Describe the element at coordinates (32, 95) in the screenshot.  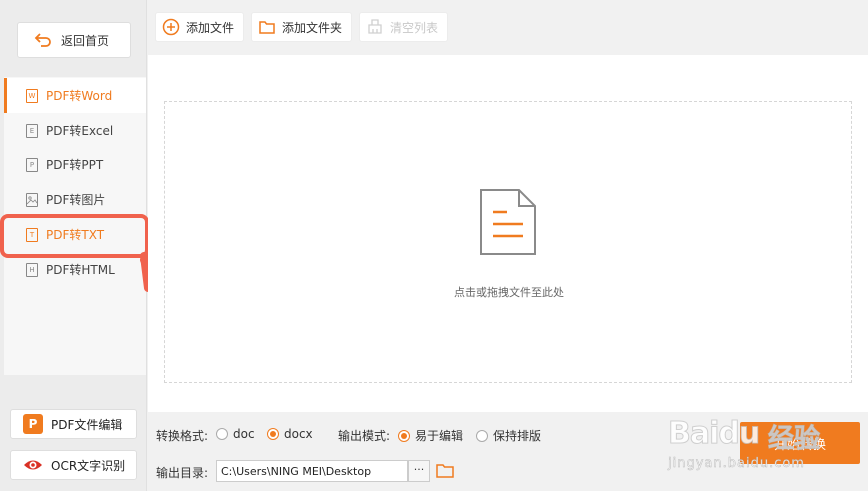
I see `word-doc-icon: W` at that location.